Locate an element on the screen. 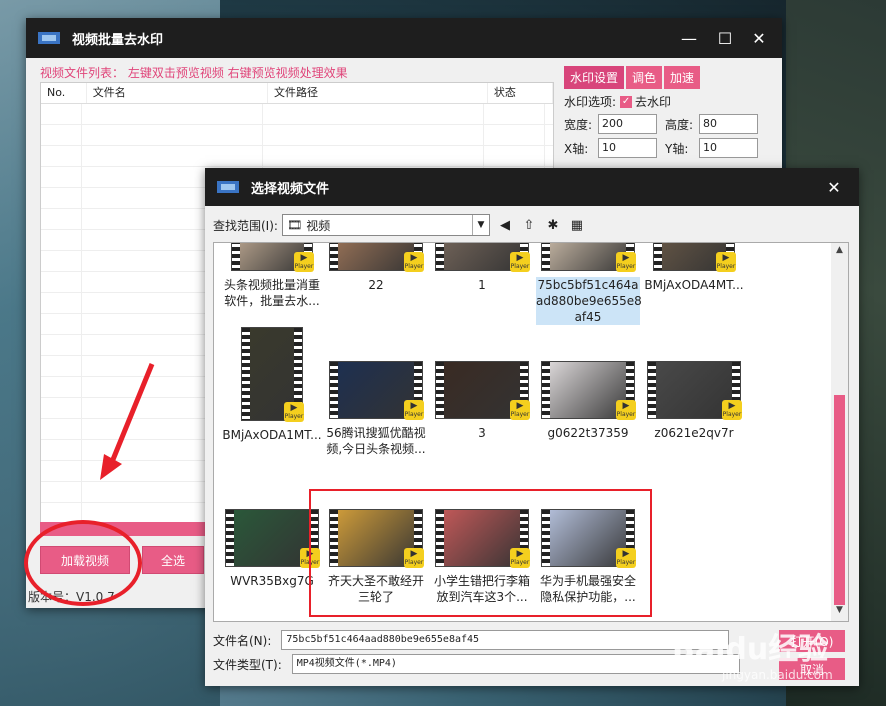 This screenshot has height=706, width=886. folder-film-icon: 🎞 is located at coordinates (294, 225).